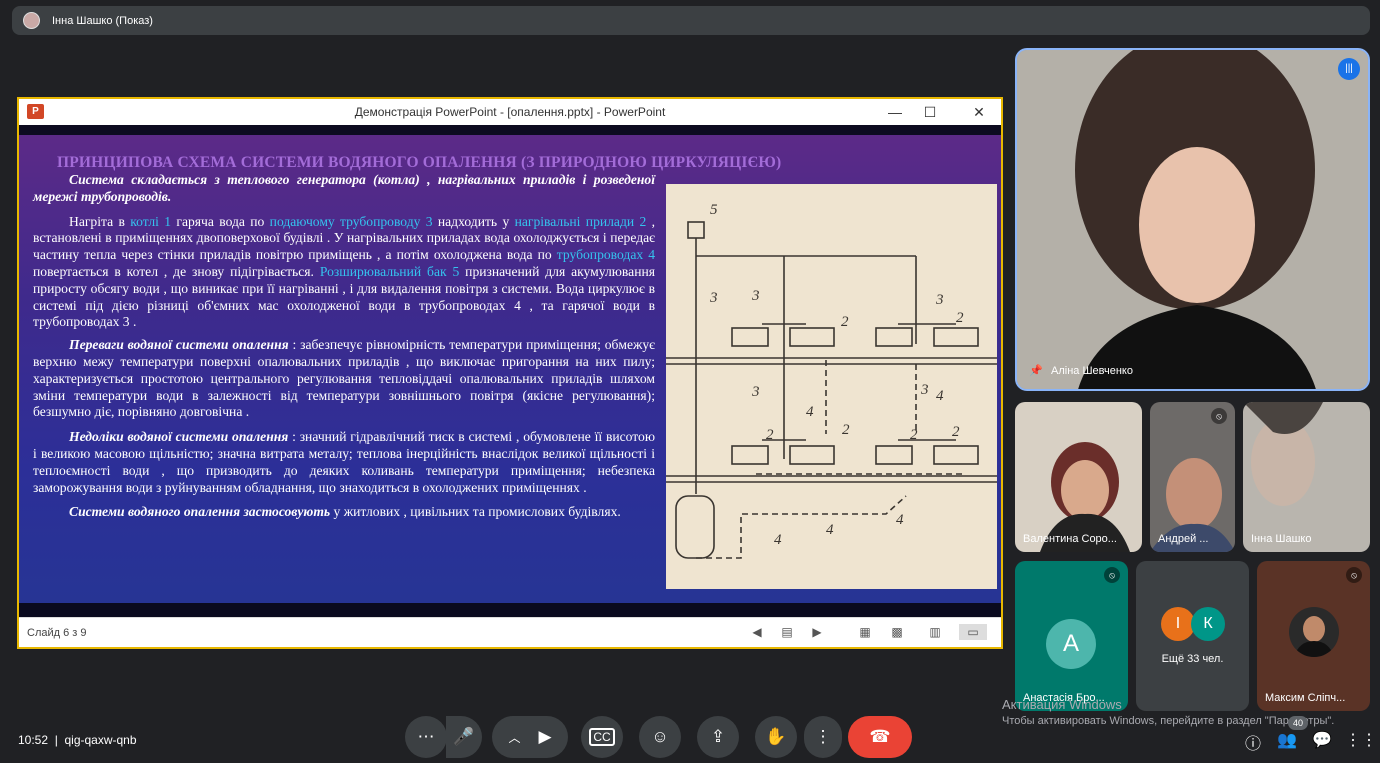 This screenshot has width=1380, height=763. What do you see at coordinates (179, 345) in the screenshot?
I see `advantages-heading: Переваги водяної системи опалення` at bounding box center [179, 345].